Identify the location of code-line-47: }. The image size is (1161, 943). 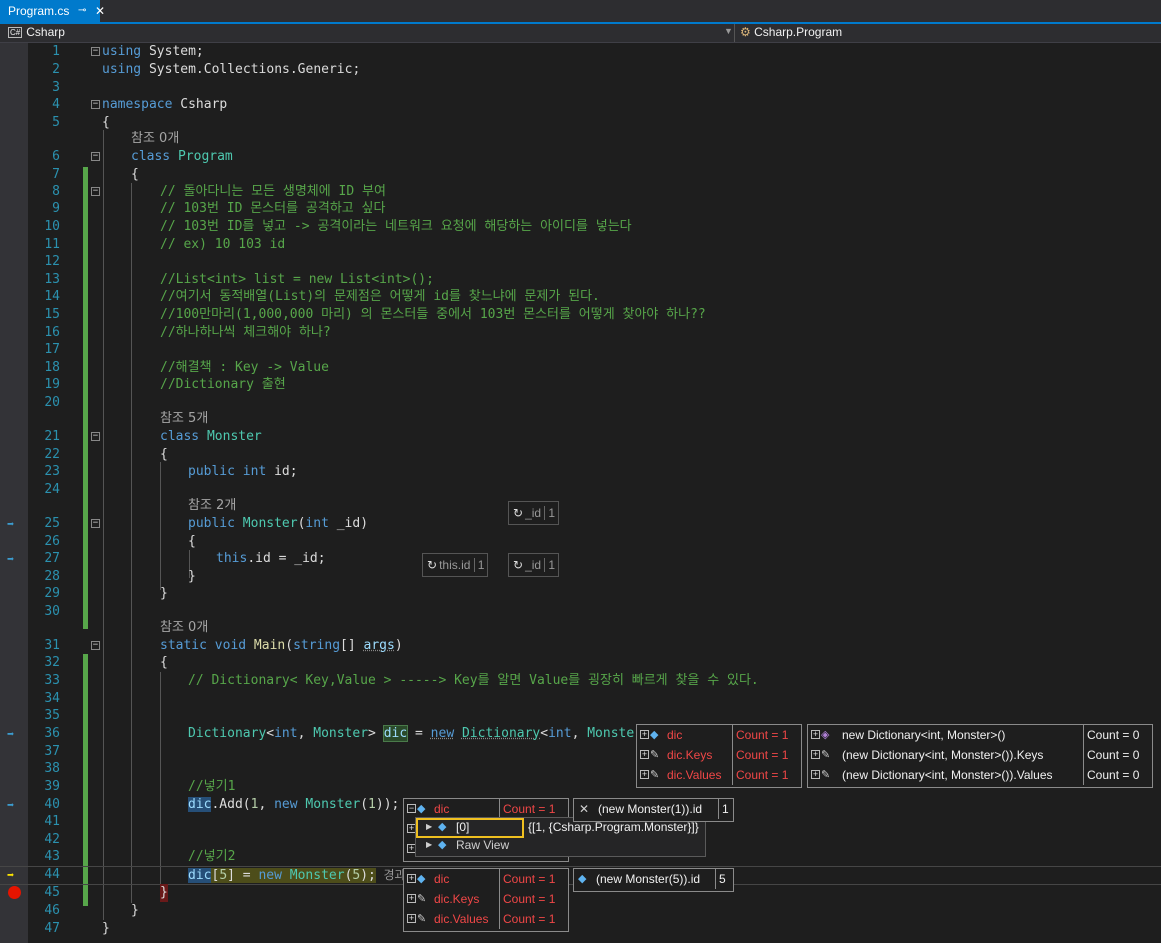
(580, 929).